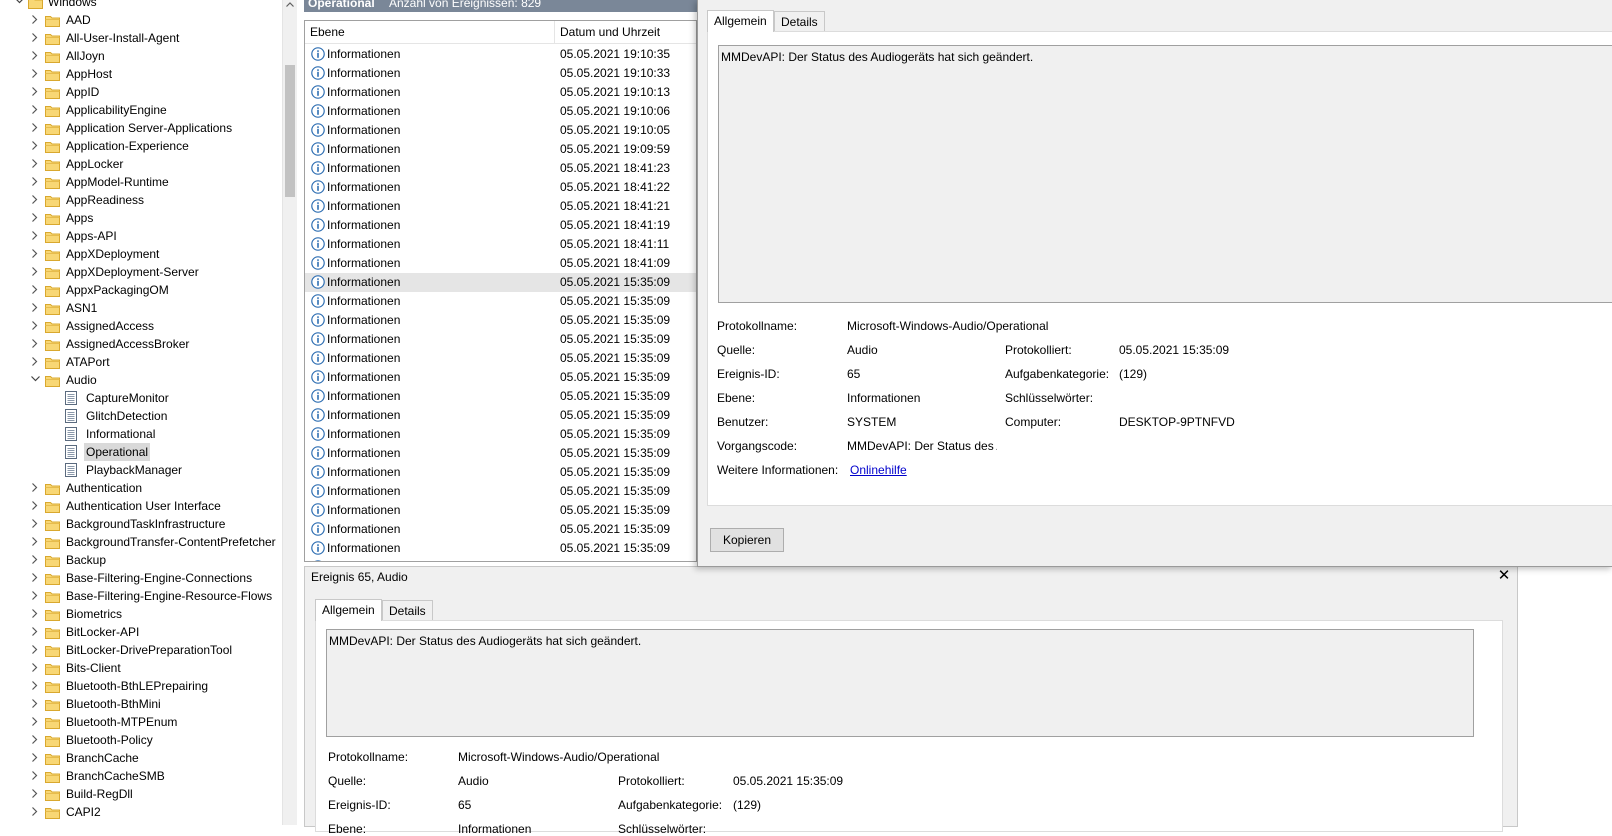 This screenshot has height=836, width=1612. Describe the element at coordinates (290, 131) in the screenshot. I see `scrollbar-thumb` at that location.